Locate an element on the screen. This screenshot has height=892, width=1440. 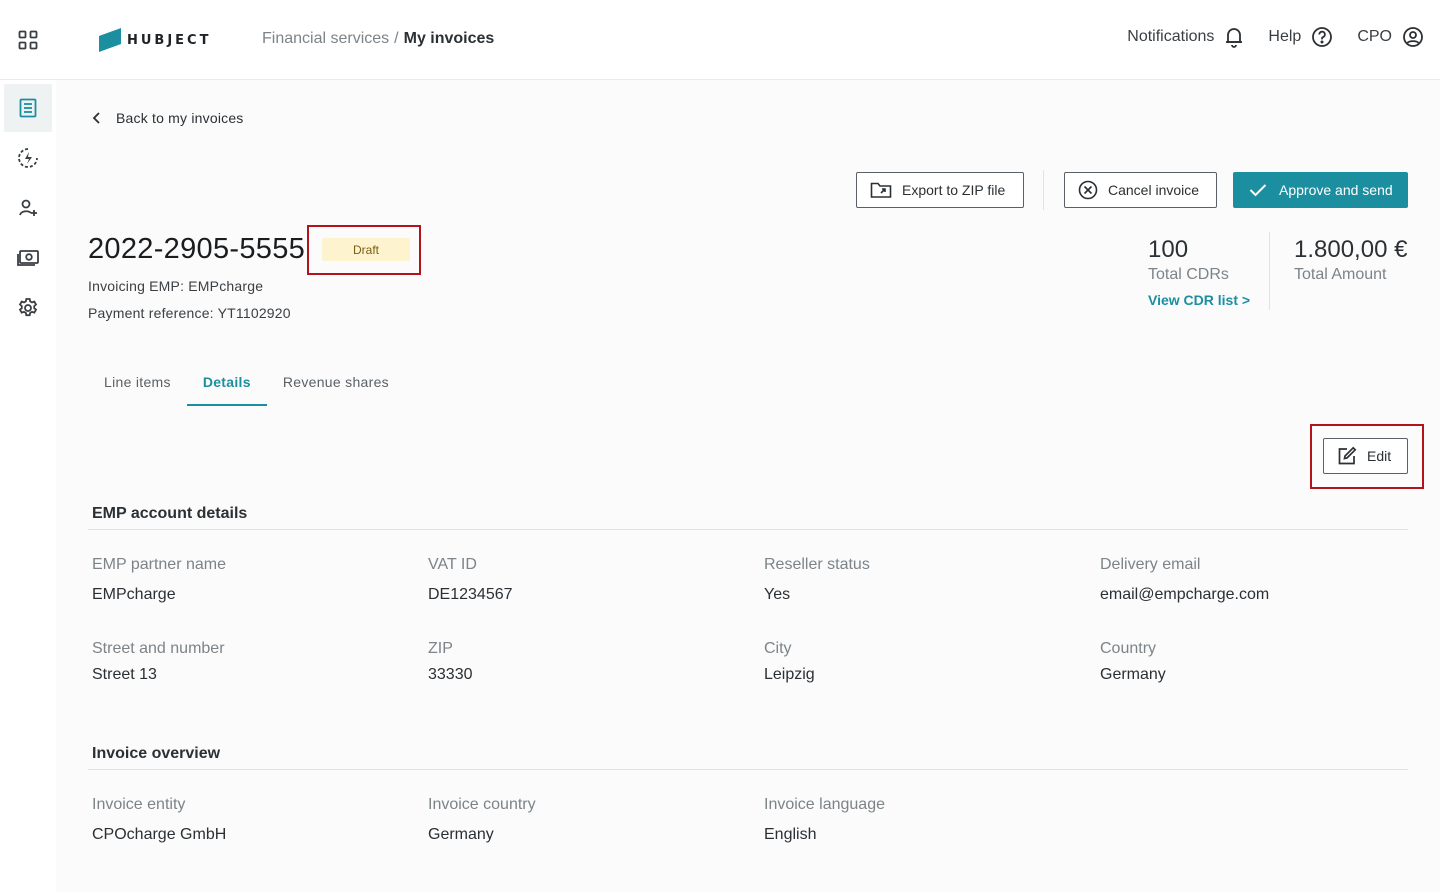
field-value: English is located at coordinates (790, 834).